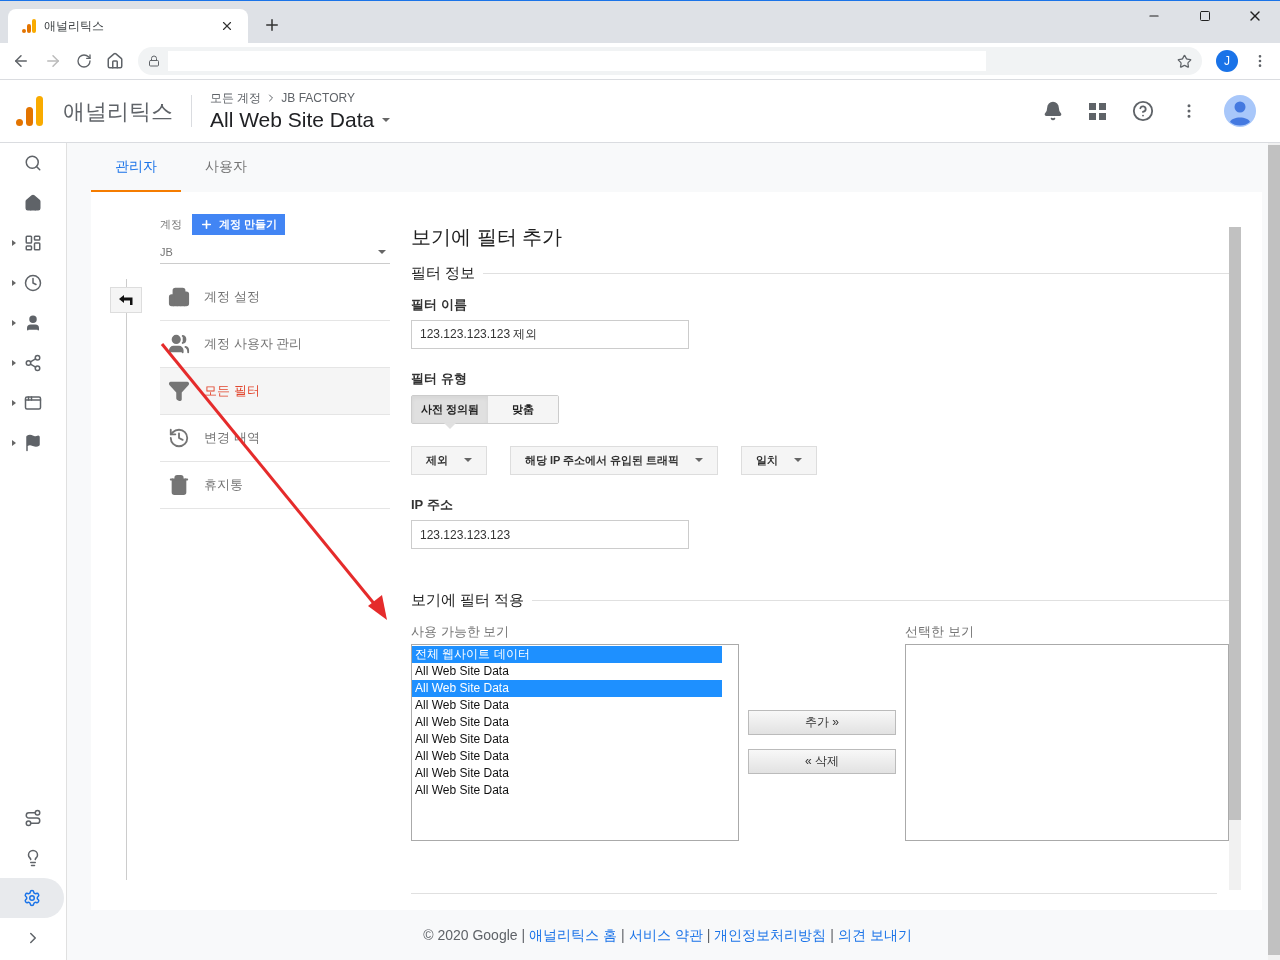 Image resolution: width=1280 pixels, height=960 pixels. I want to click on field-label: 필터 유형, so click(439, 379).